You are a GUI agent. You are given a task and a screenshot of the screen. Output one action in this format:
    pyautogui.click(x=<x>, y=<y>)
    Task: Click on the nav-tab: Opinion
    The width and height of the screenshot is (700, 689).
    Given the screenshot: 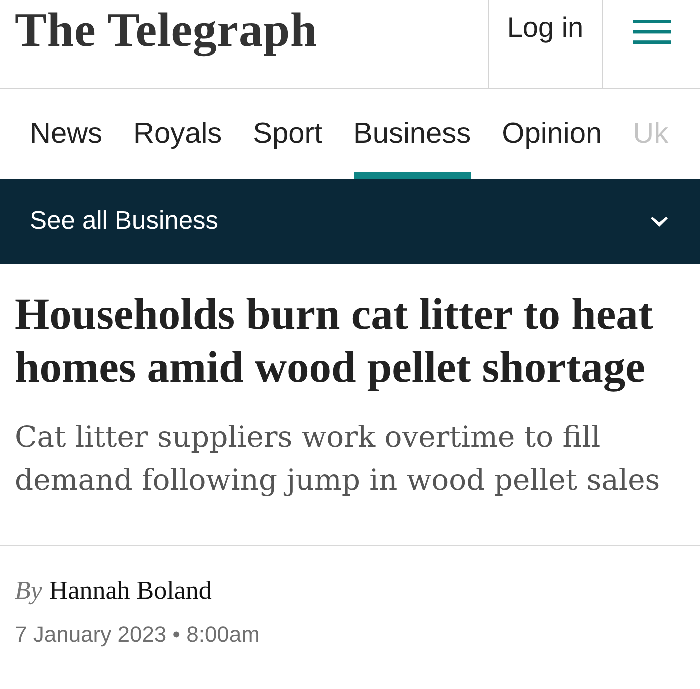 What is the action you would take?
    pyautogui.click(x=552, y=134)
    